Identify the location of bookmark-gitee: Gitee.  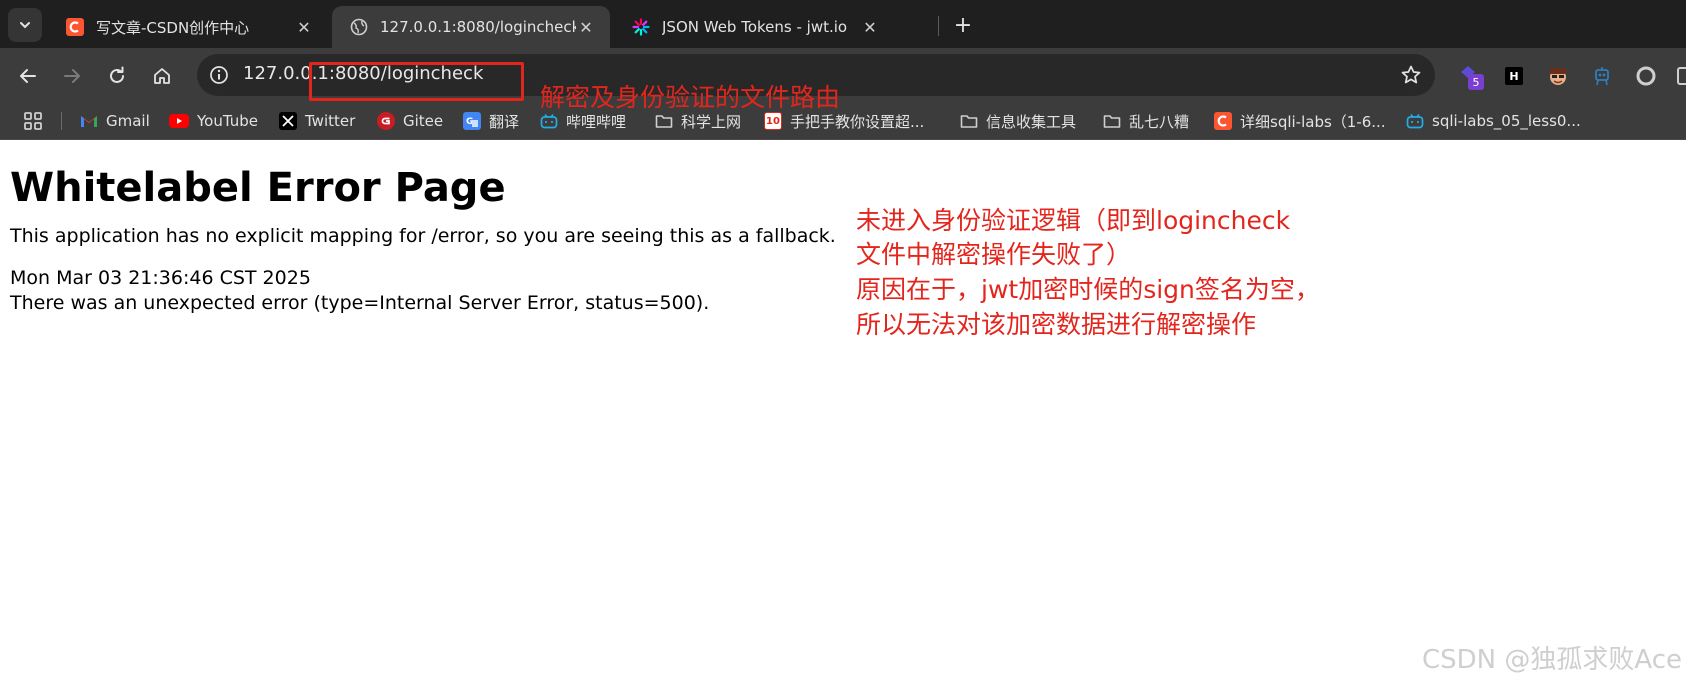
(410, 121).